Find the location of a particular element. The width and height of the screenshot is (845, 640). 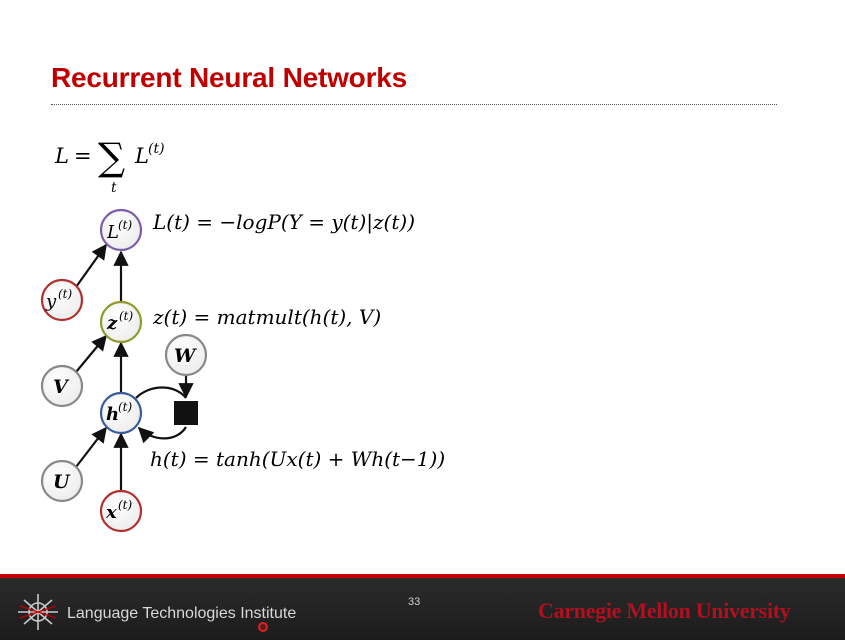

node-W-label: W is located at coordinates (185, 356).